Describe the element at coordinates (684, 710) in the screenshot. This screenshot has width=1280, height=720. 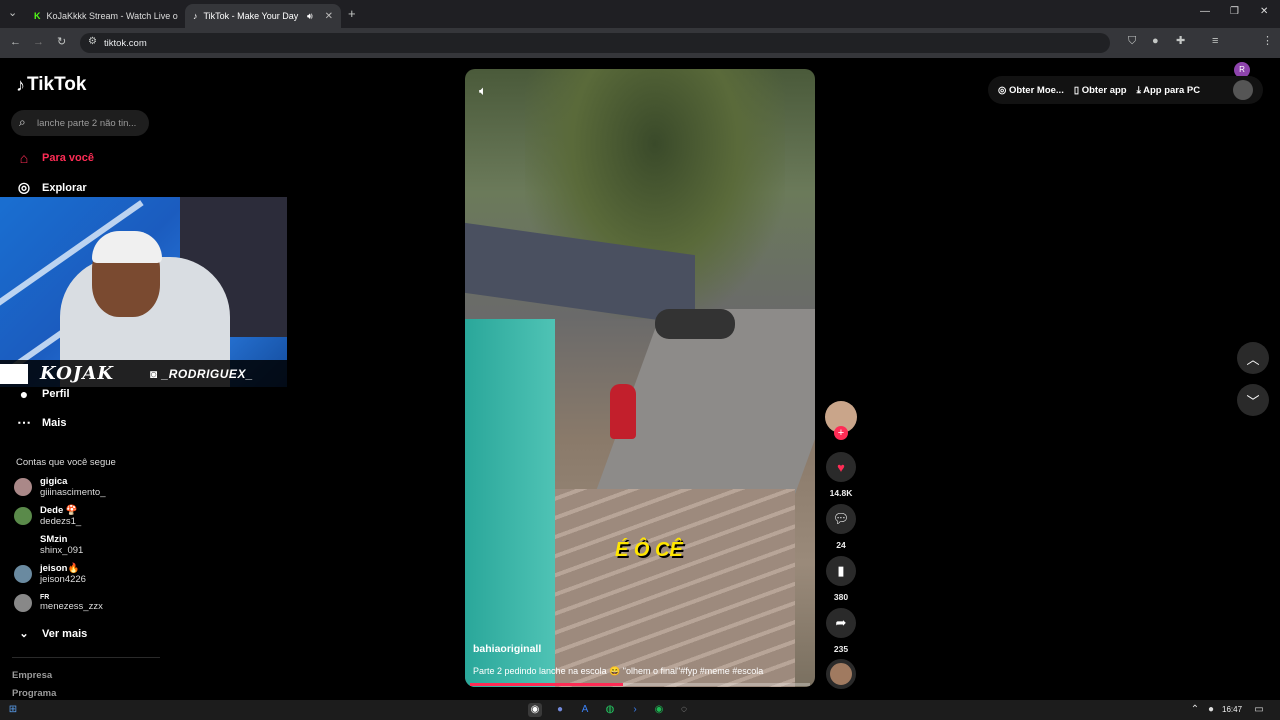
I see `app-circle-icon: ◌` at that location.